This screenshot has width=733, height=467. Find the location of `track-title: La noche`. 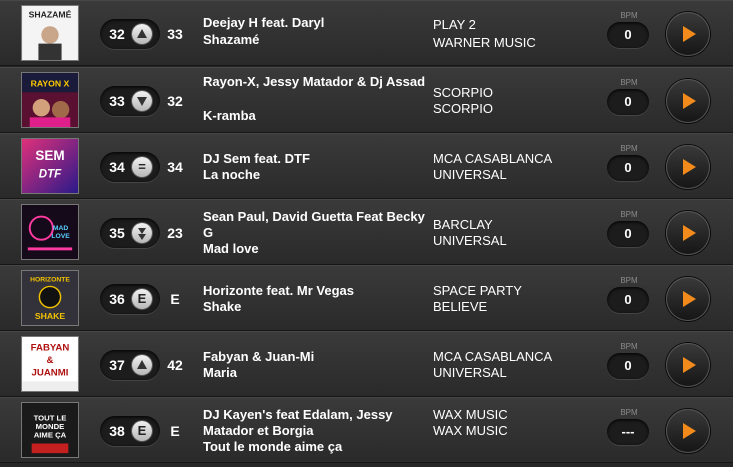

track-title: La noche is located at coordinates (315, 175).